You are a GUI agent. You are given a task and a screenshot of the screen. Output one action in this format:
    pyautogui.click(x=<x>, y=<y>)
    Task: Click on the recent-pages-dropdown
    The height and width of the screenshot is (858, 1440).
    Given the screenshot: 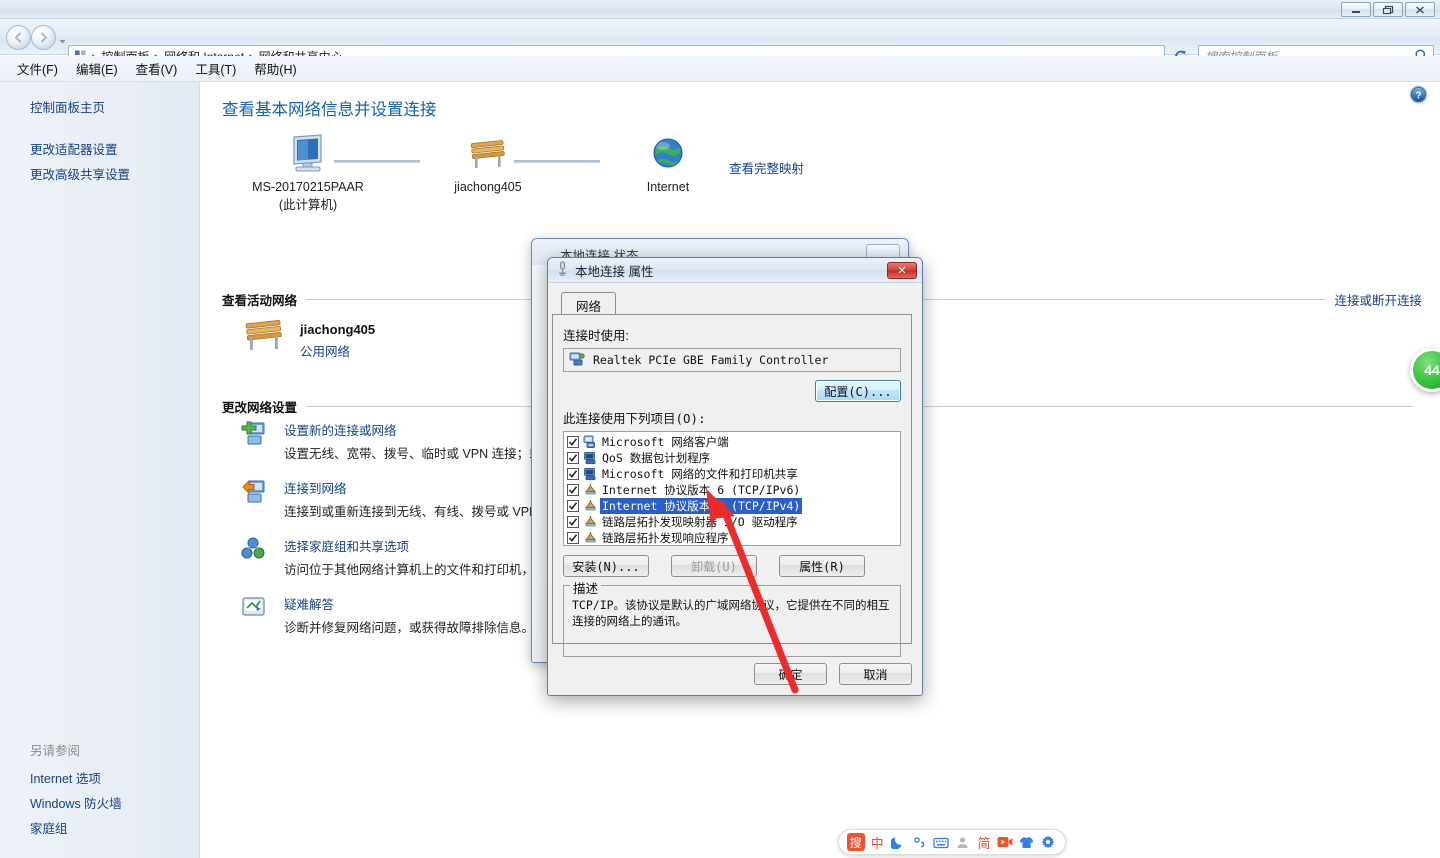 What is the action you would take?
    pyautogui.click(x=62, y=39)
    